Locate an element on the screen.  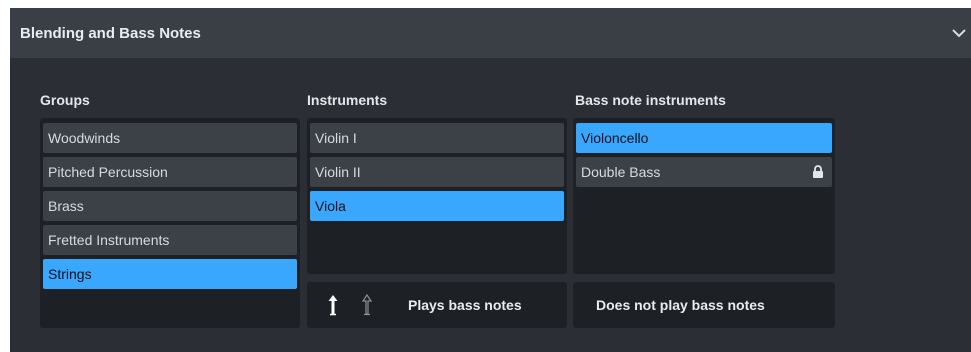
section-title: Blending and Bass Notes is located at coordinates (110, 33).